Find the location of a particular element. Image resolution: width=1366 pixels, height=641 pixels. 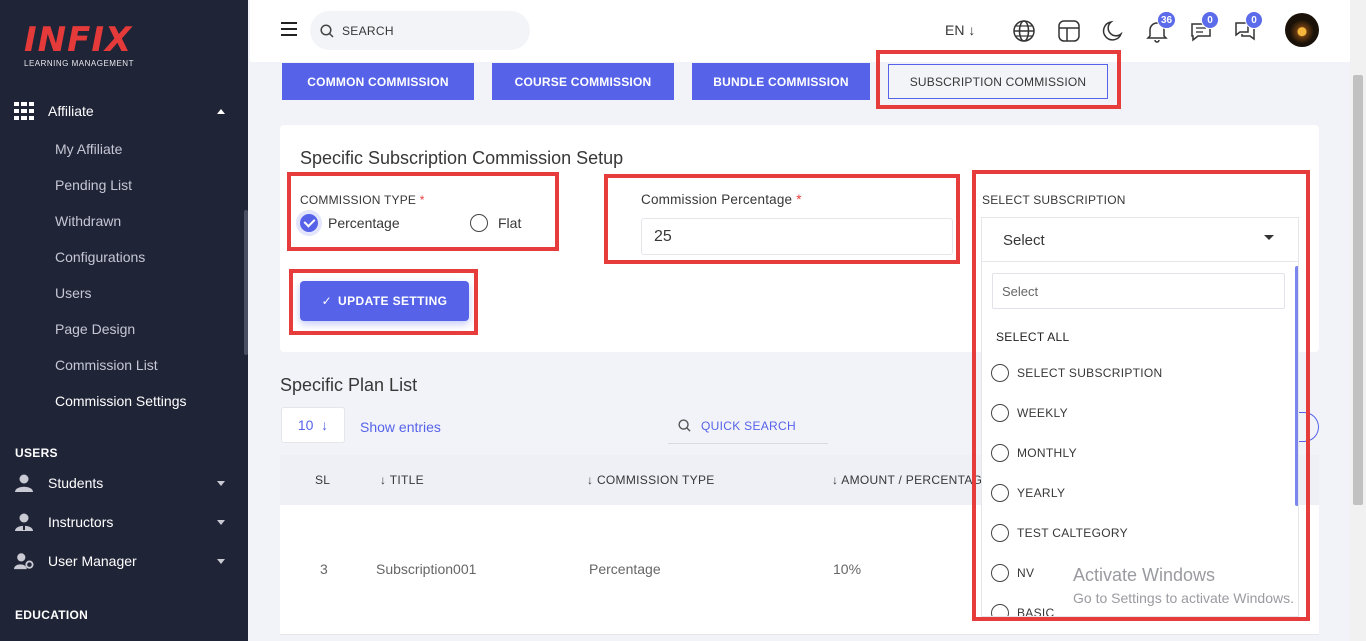

cell-sl: 3 is located at coordinates (324, 569).